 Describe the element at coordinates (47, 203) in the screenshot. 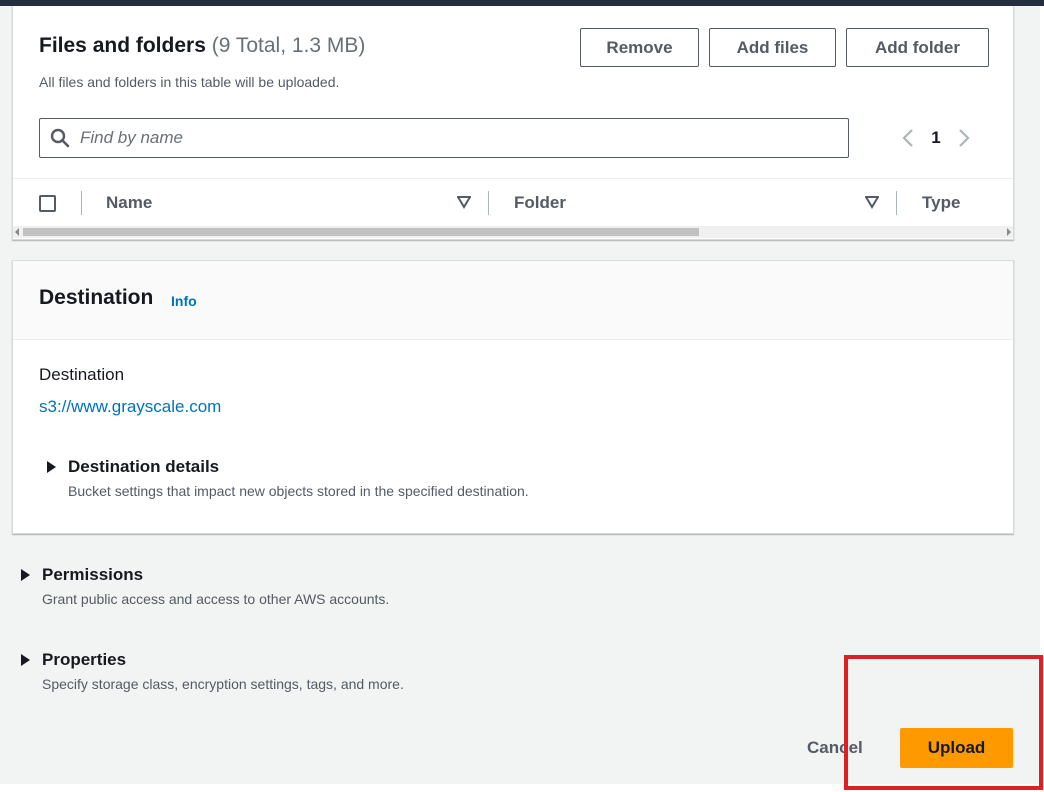

I see `select-all-checkbox` at that location.